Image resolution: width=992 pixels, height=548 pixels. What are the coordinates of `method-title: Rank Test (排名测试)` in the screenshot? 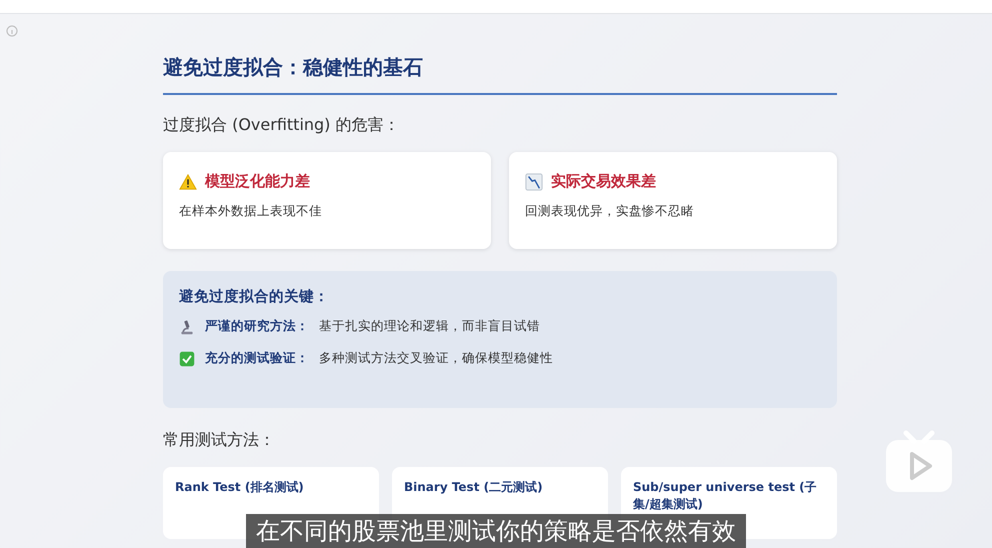 It's located at (240, 487).